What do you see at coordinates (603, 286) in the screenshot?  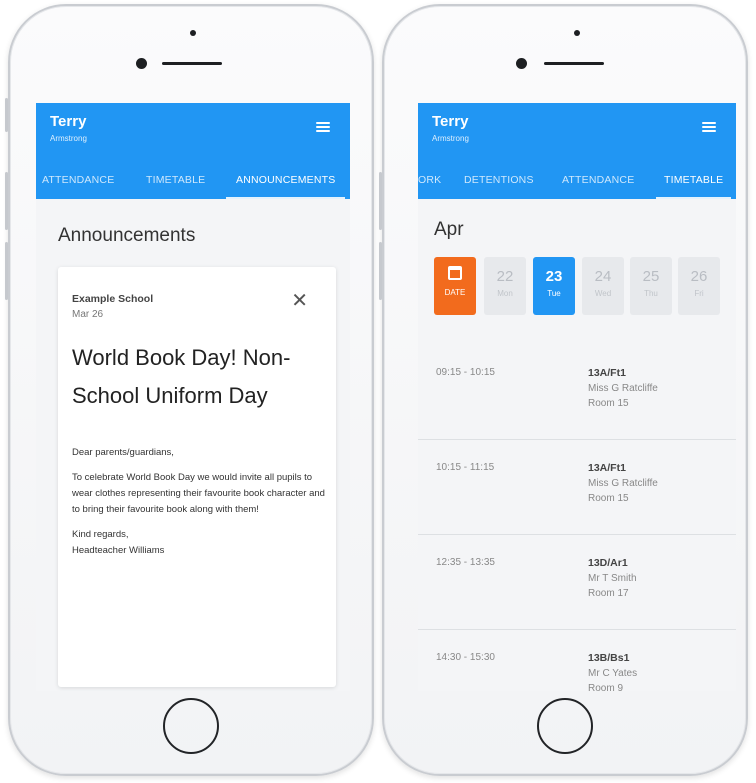 I see `day-24: 24 Wed` at bounding box center [603, 286].